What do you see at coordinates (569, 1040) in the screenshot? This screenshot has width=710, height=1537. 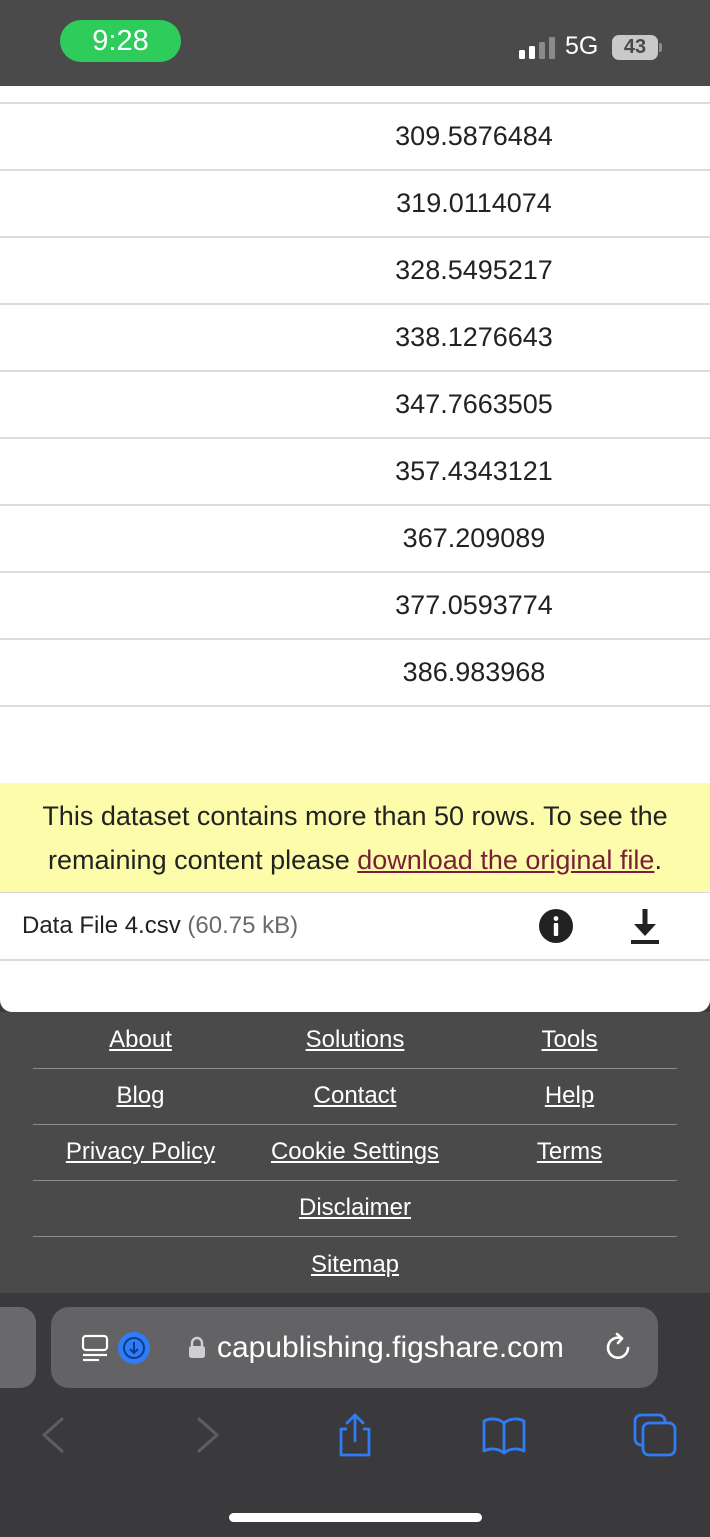 I see `footer-link-tools: Tools` at bounding box center [569, 1040].